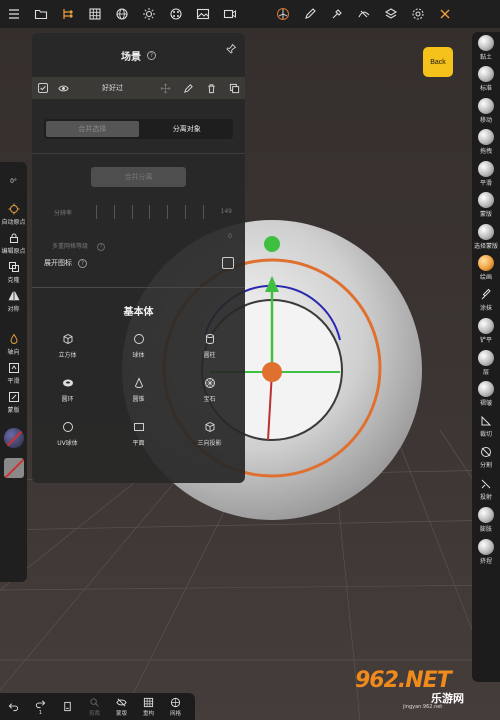  I want to click on duplicate-icon, so click(234, 88).